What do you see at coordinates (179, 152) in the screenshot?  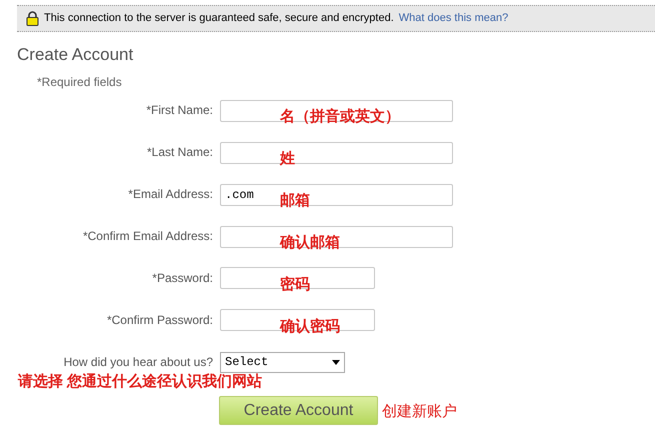 I see `field-label: *Last Name:` at bounding box center [179, 152].